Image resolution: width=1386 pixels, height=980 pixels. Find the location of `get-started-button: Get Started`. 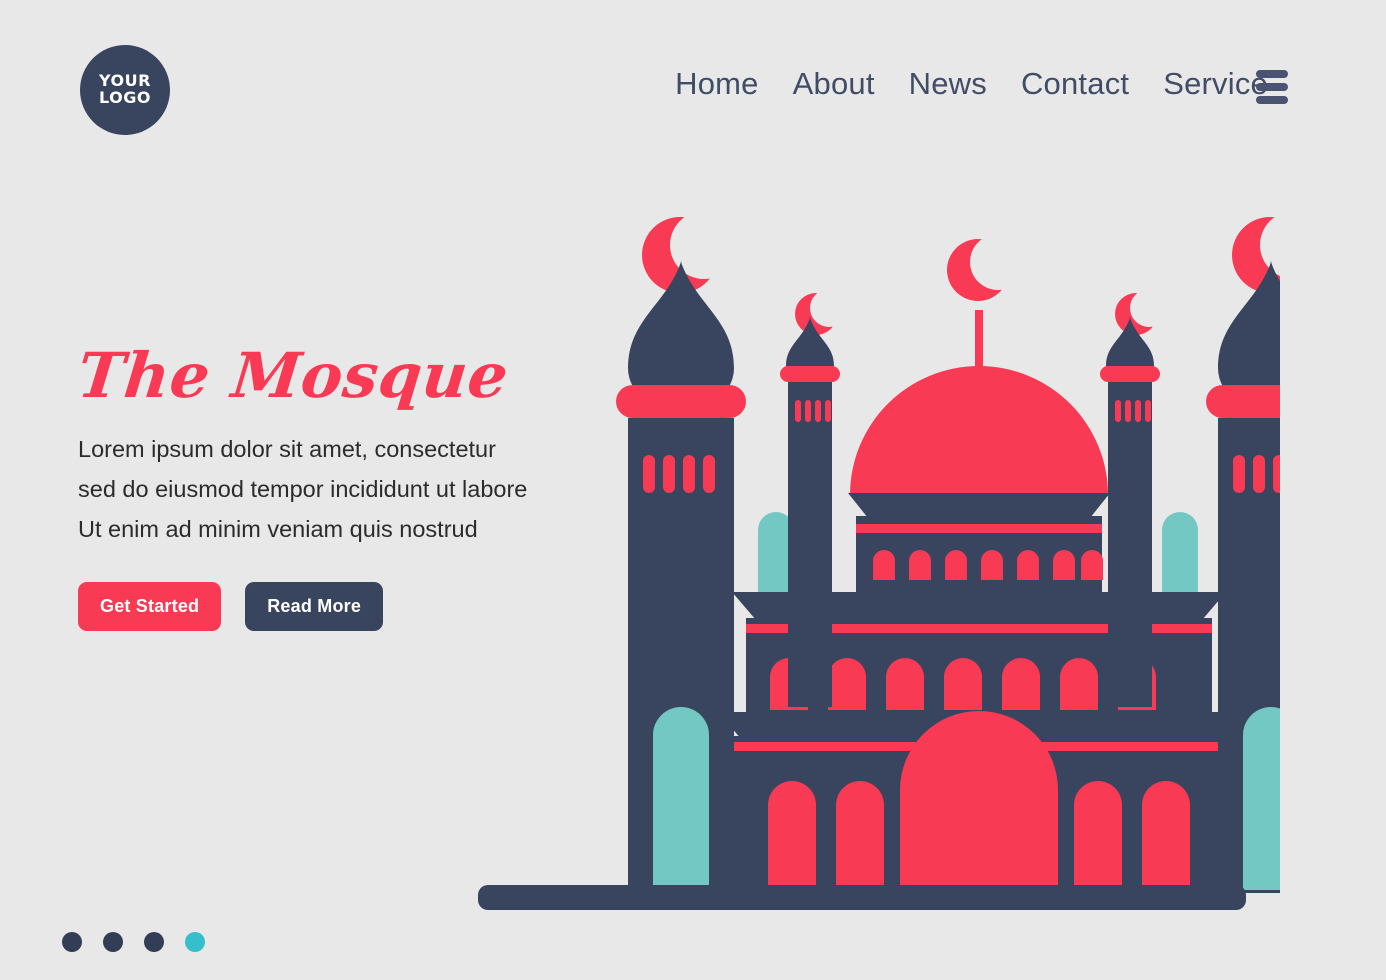

get-started-button: Get Started is located at coordinates (150, 606).